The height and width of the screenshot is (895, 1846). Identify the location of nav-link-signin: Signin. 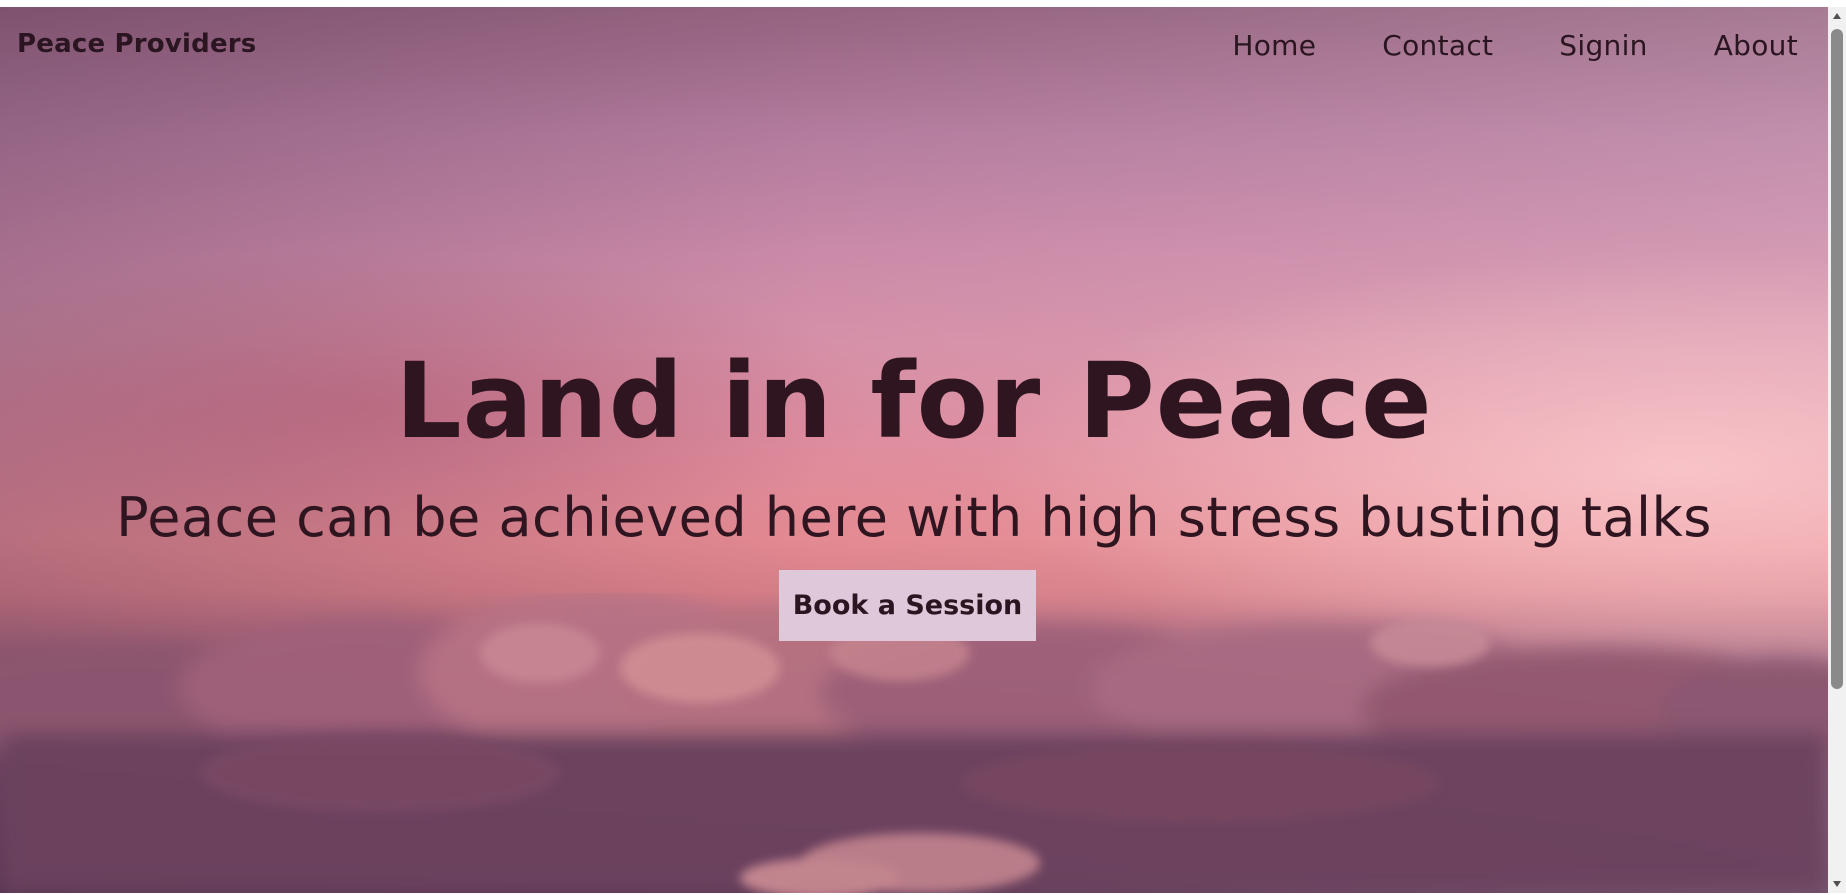
(1603, 45).